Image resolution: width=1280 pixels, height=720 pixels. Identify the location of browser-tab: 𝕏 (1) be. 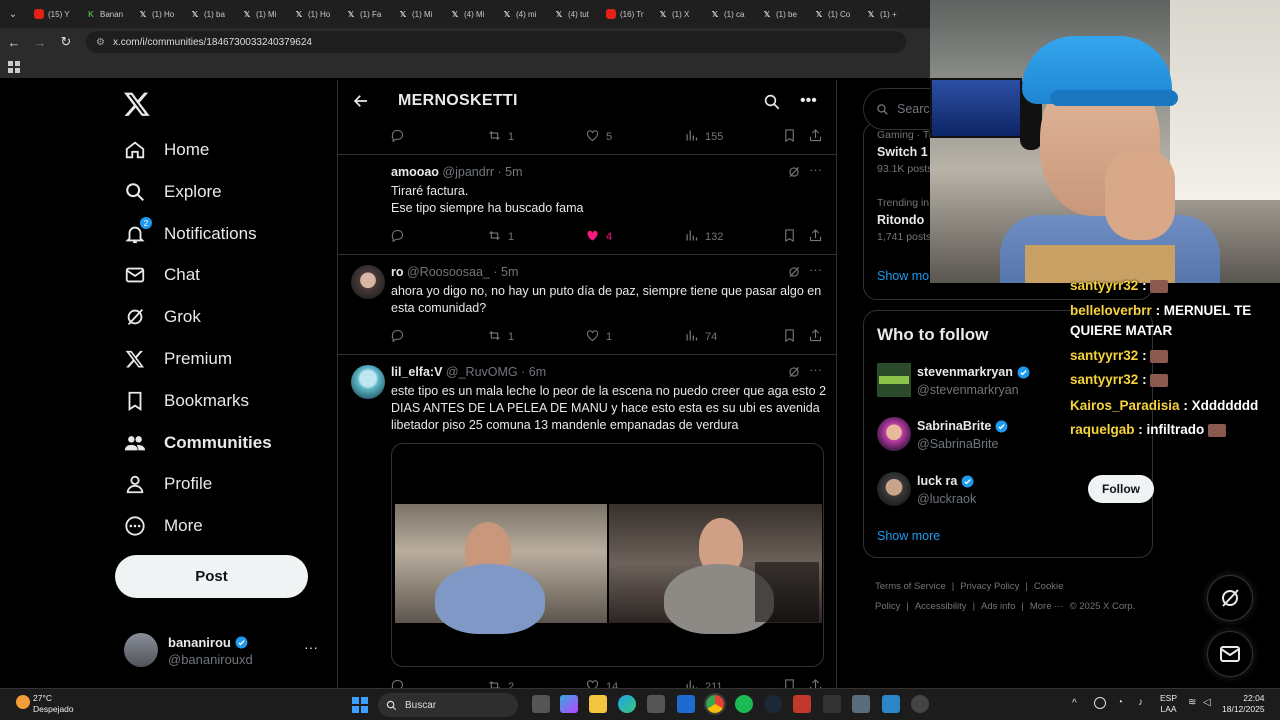
(784, 14).